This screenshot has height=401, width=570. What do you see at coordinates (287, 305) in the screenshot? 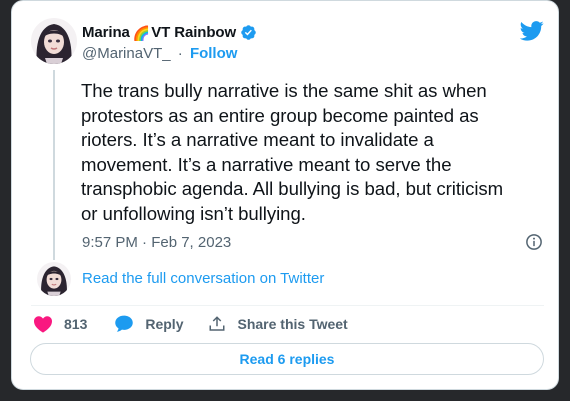
I see `actions-divider` at bounding box center [287, 305].